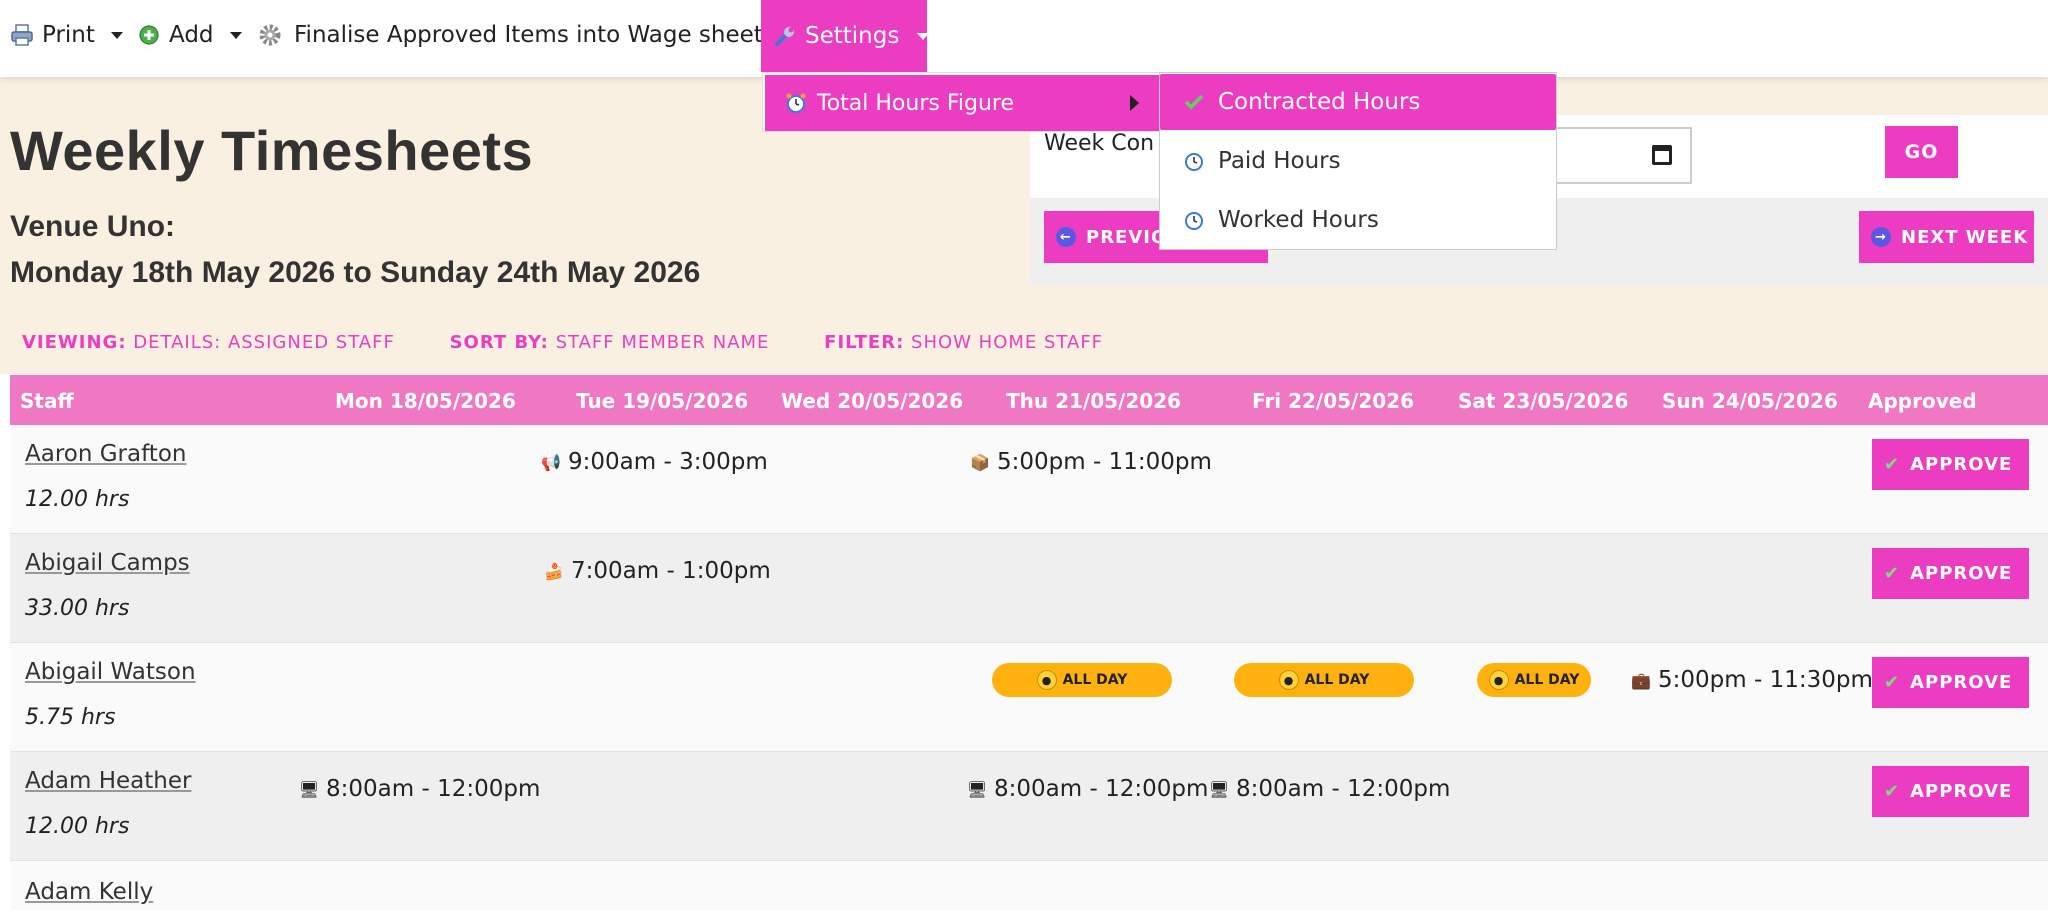 This screenshot has width=2048, height=910. Describe the element at coordinates (1543, 401) in the screenshot. I see `column-header-sat: Sat 23/05/2026` at that location.